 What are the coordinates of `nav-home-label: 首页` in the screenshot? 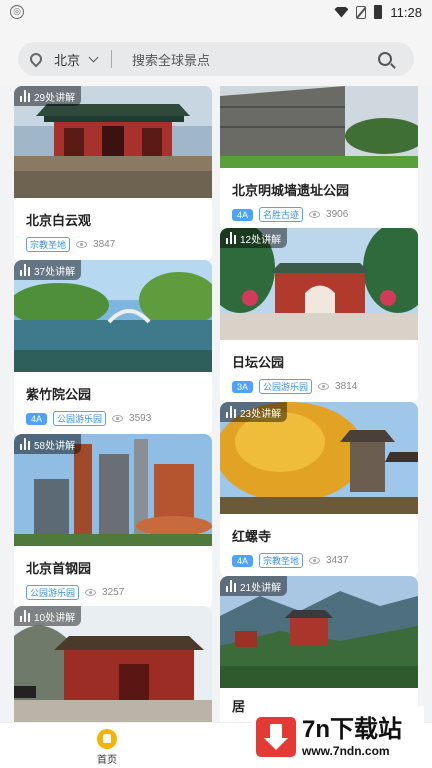 It's located at (107, 758).